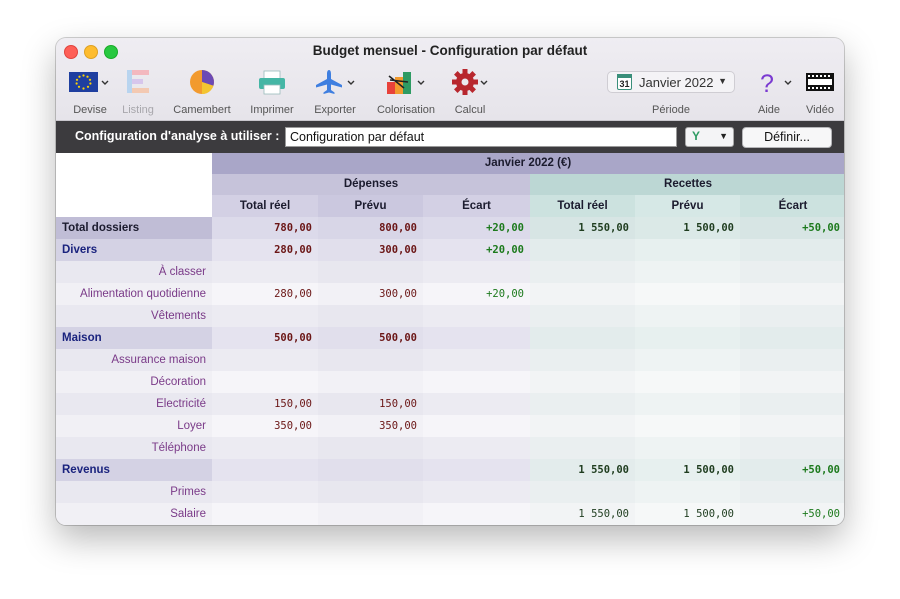  Describe the element at coordinates (820, 110) in the screenshot. I see `video-label: Vidéo` at that location.